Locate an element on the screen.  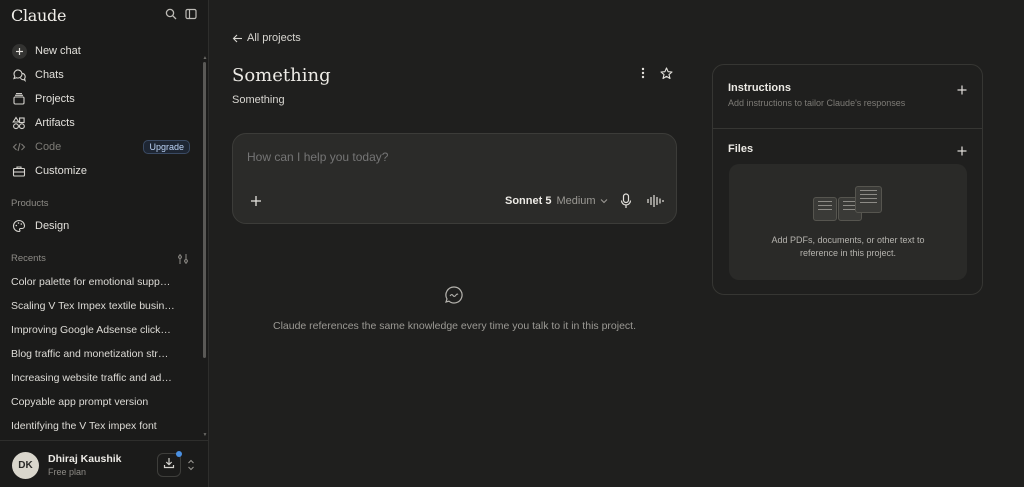
sidebar-item-design: Design is located at coordinates (102, 226).